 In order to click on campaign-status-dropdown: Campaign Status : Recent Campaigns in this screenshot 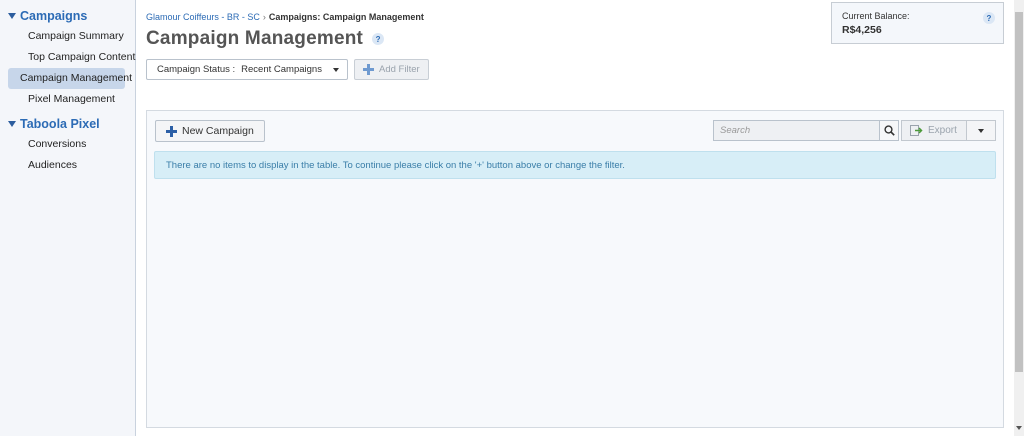, I will do `click(247, 69)`.